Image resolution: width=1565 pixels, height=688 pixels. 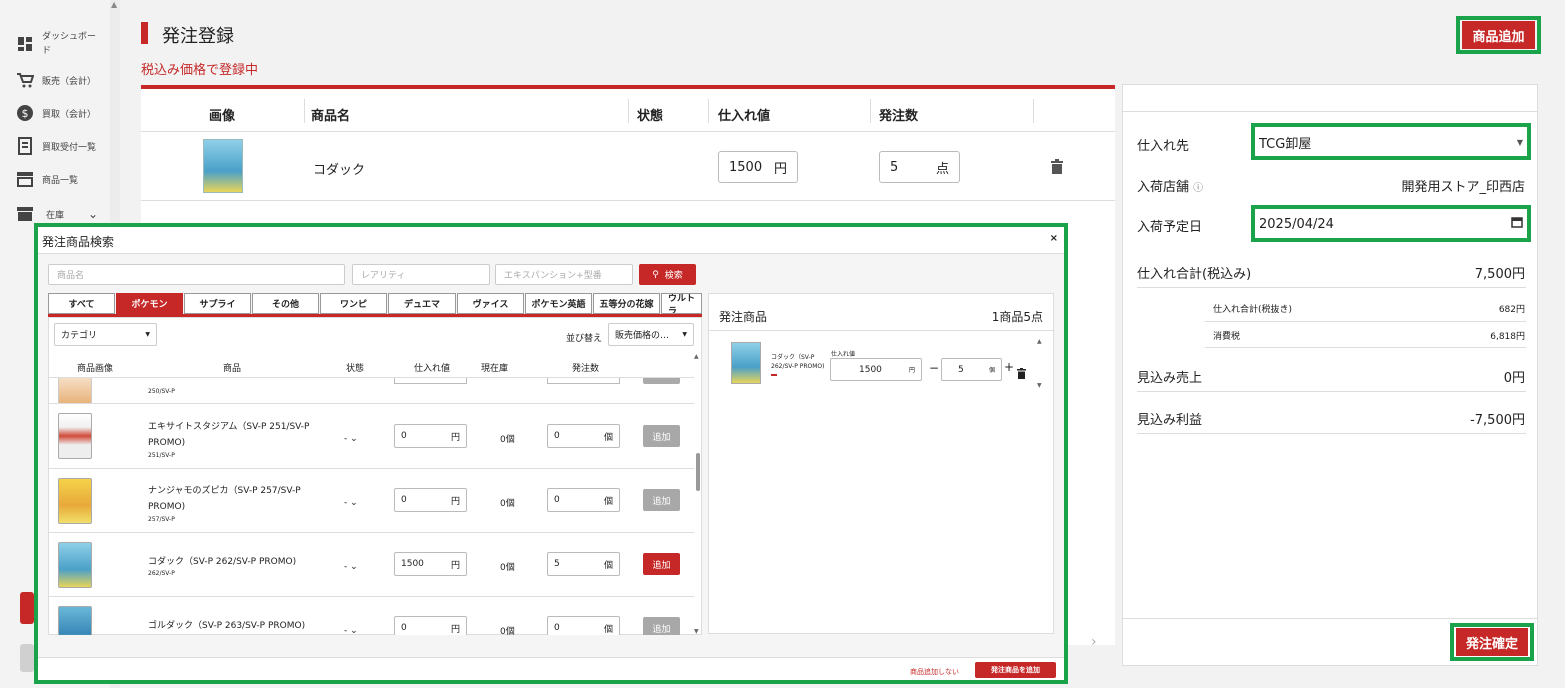 I want to click on tab-pokemon-en: ポケモン英語, so click(x=558, y=303).